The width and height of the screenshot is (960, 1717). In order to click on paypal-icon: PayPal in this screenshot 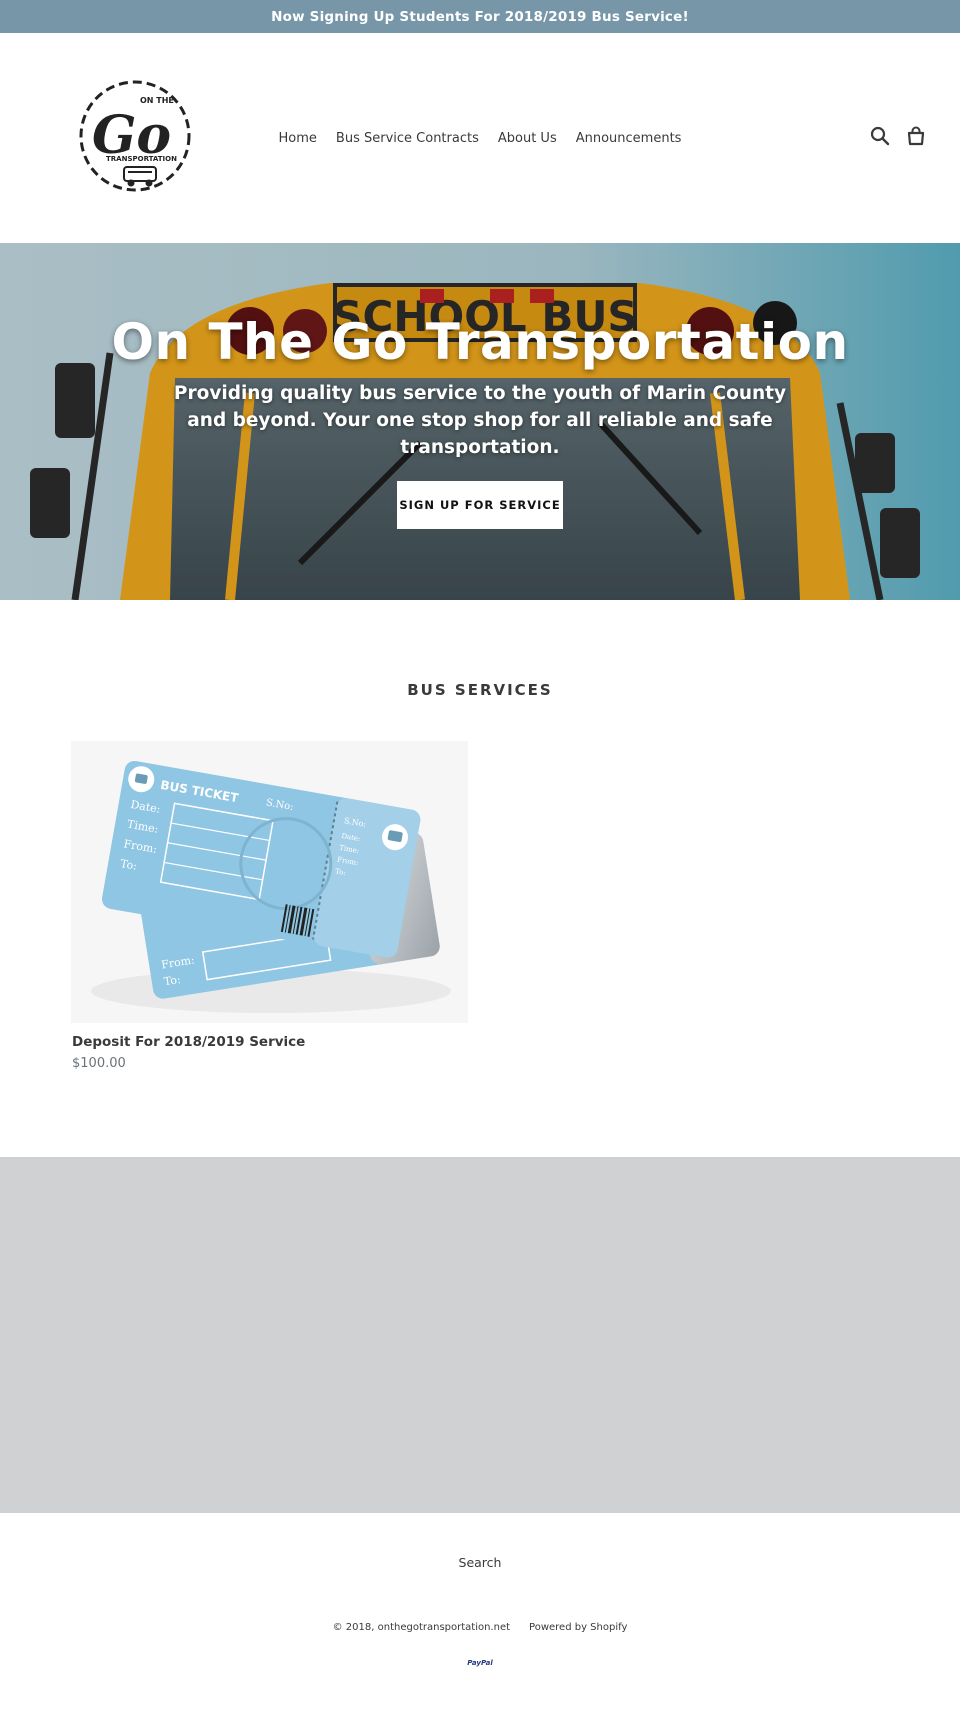, I will do `click(480, 1663)`.